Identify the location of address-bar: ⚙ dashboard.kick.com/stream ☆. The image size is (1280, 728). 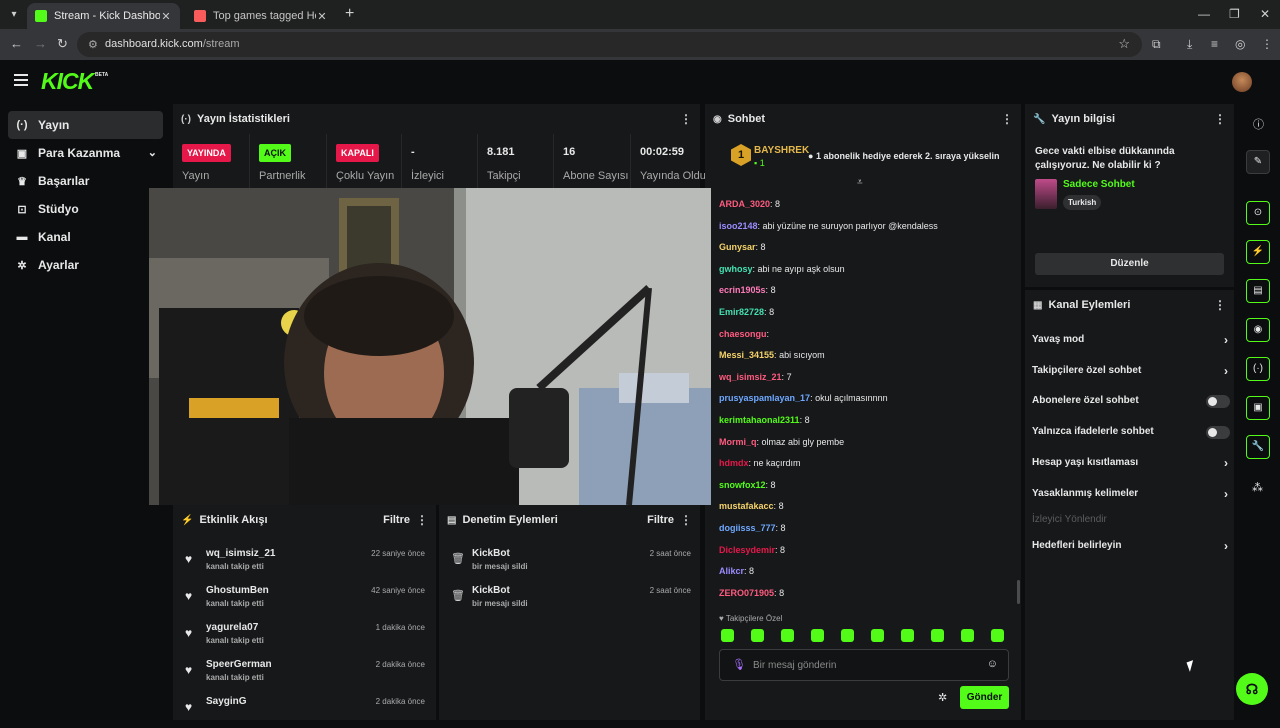
(609, 44).